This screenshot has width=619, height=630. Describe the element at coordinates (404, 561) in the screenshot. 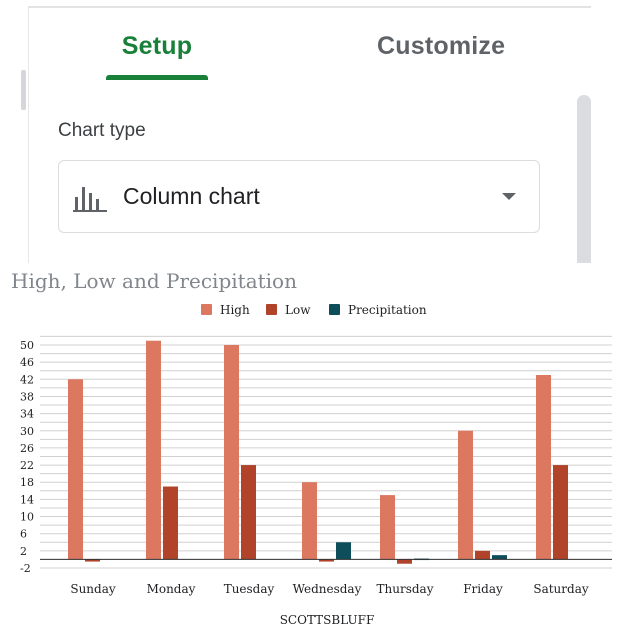

I see `bar-low-thursday` at that location.